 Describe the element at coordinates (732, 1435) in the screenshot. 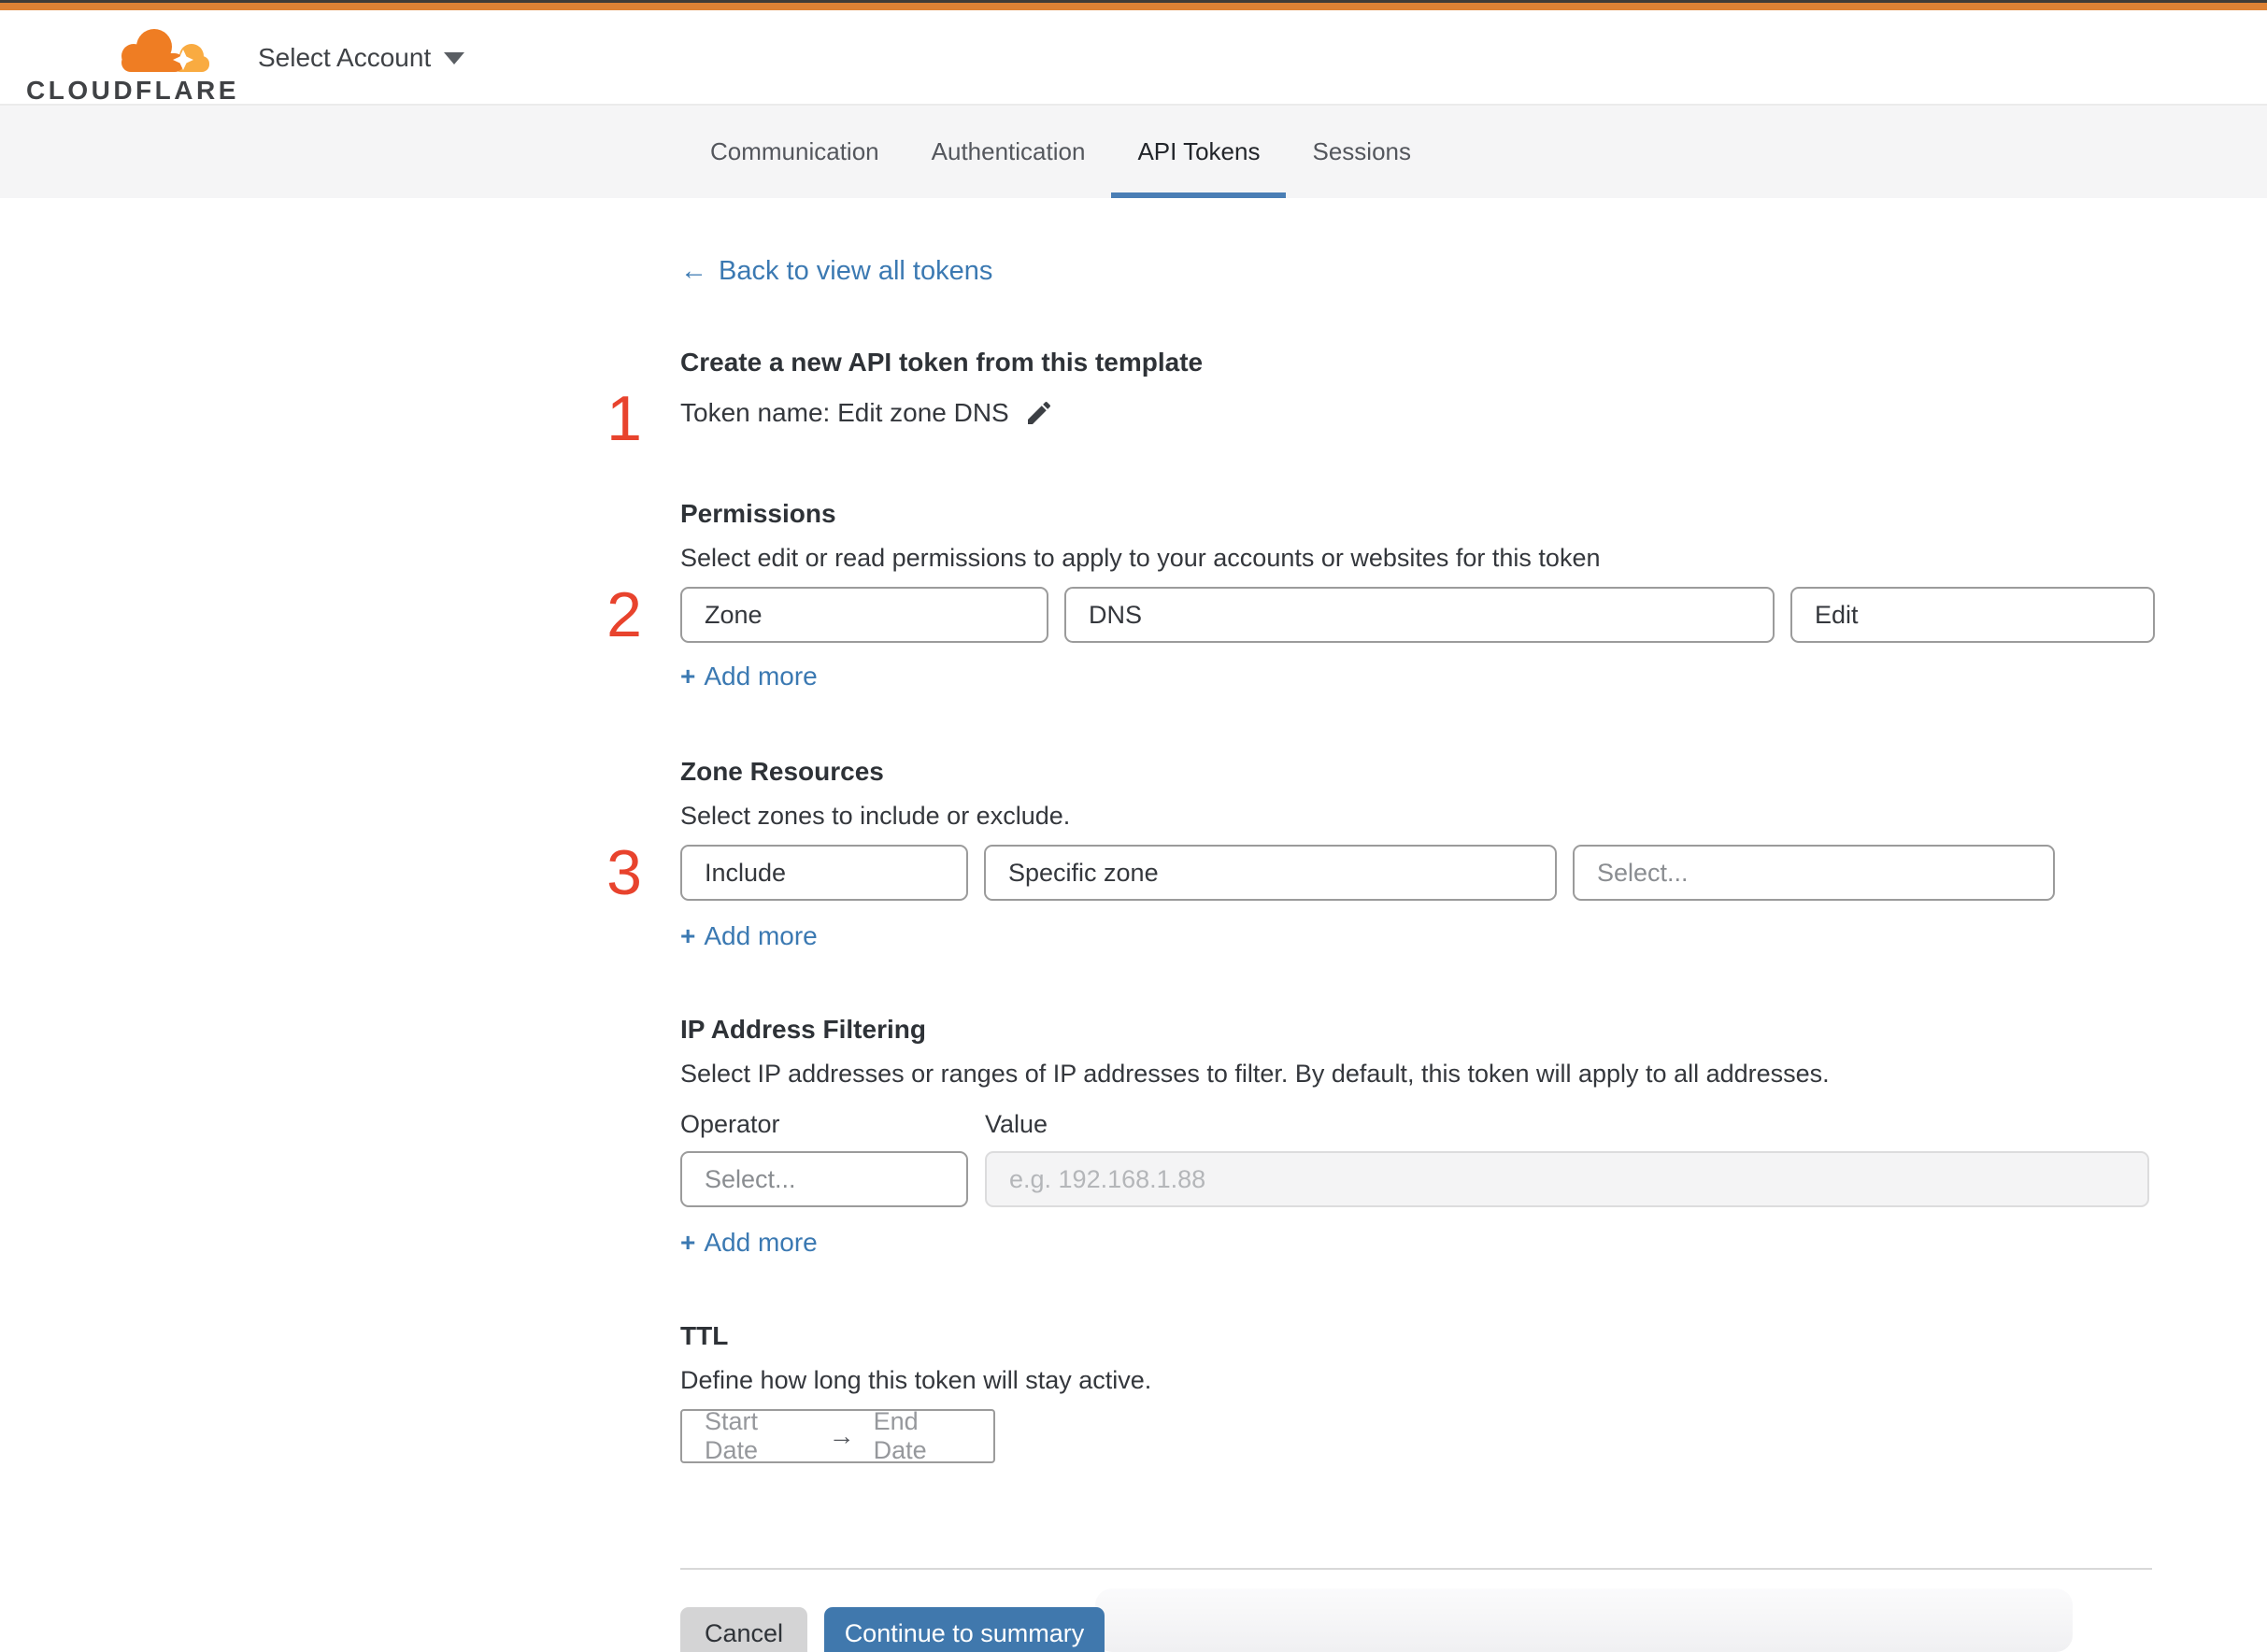

I see `start-date-placeholder: Start Date` at that location.